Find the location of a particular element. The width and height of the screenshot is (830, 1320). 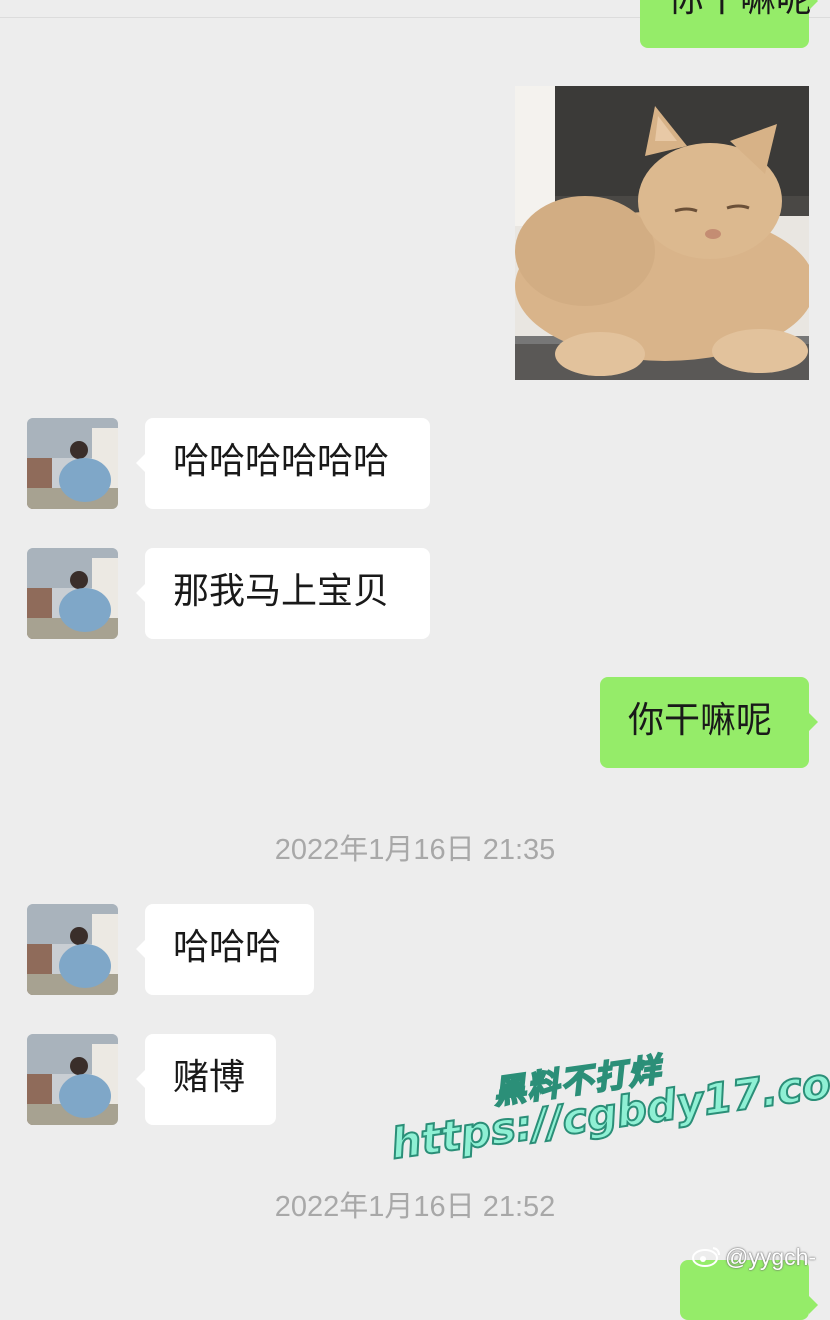

message-bubble-received: 赌博 is located at coordinates (206, 1079).